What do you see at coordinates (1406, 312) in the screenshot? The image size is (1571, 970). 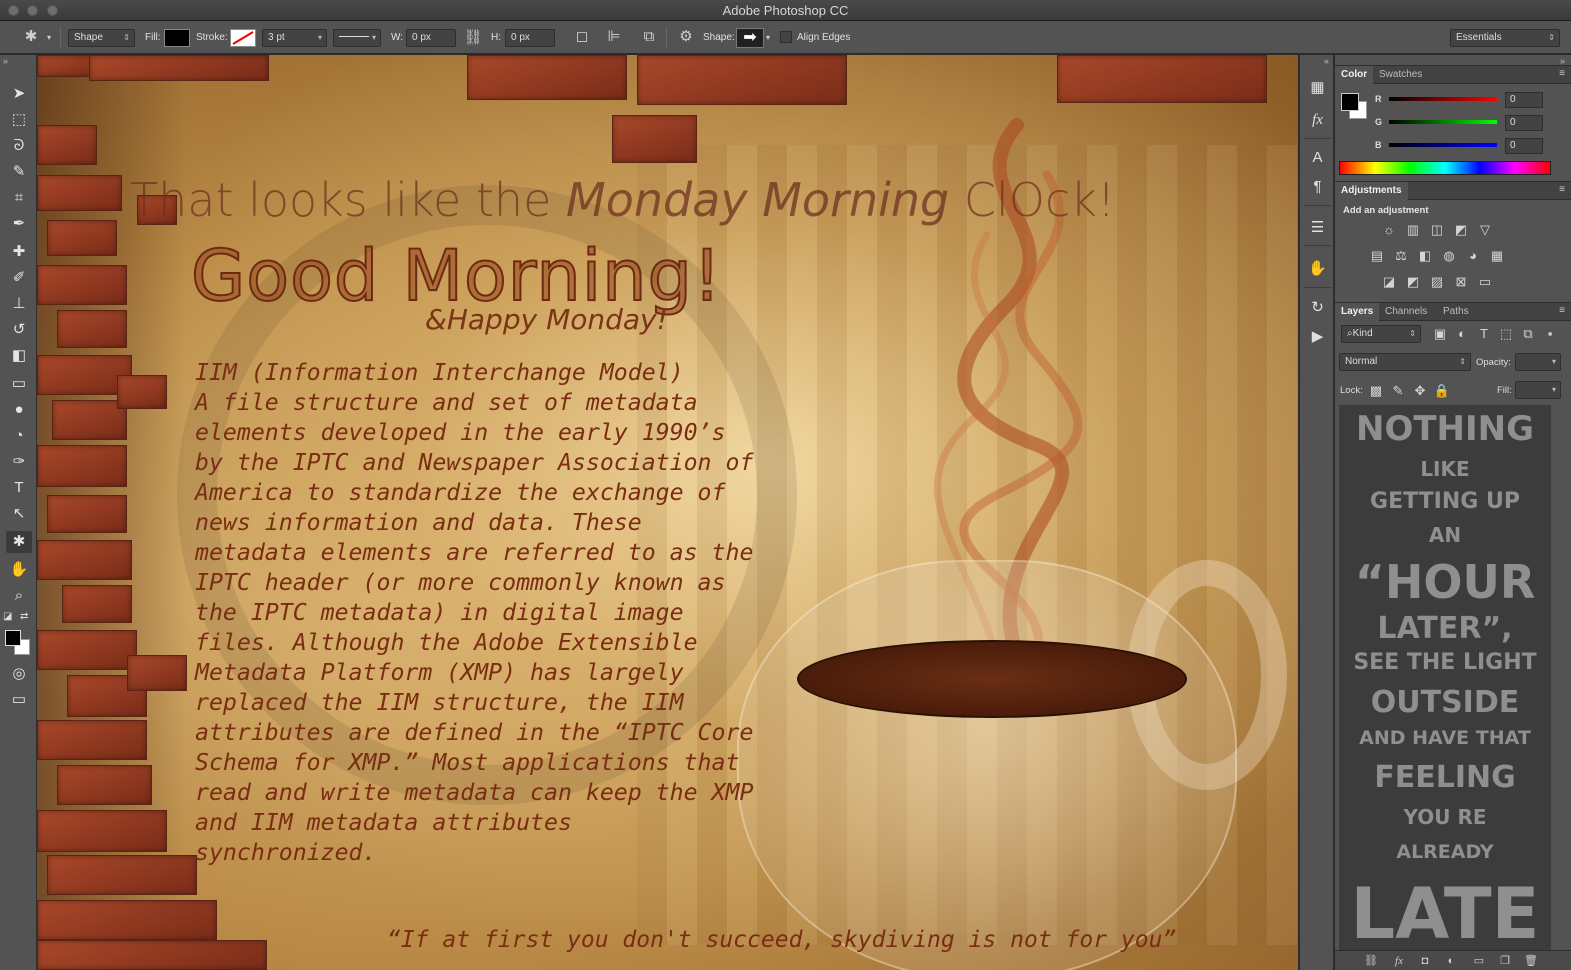 I see `tab-channels: Channels` at bounding box center [1406, 312].